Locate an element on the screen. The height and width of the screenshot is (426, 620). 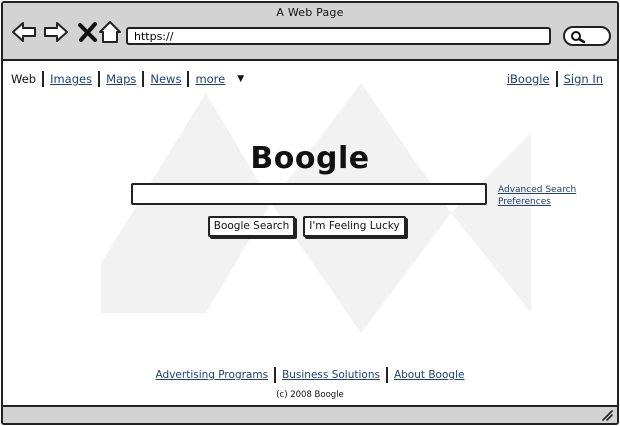
home-icon is located at coordinates (110, 32).